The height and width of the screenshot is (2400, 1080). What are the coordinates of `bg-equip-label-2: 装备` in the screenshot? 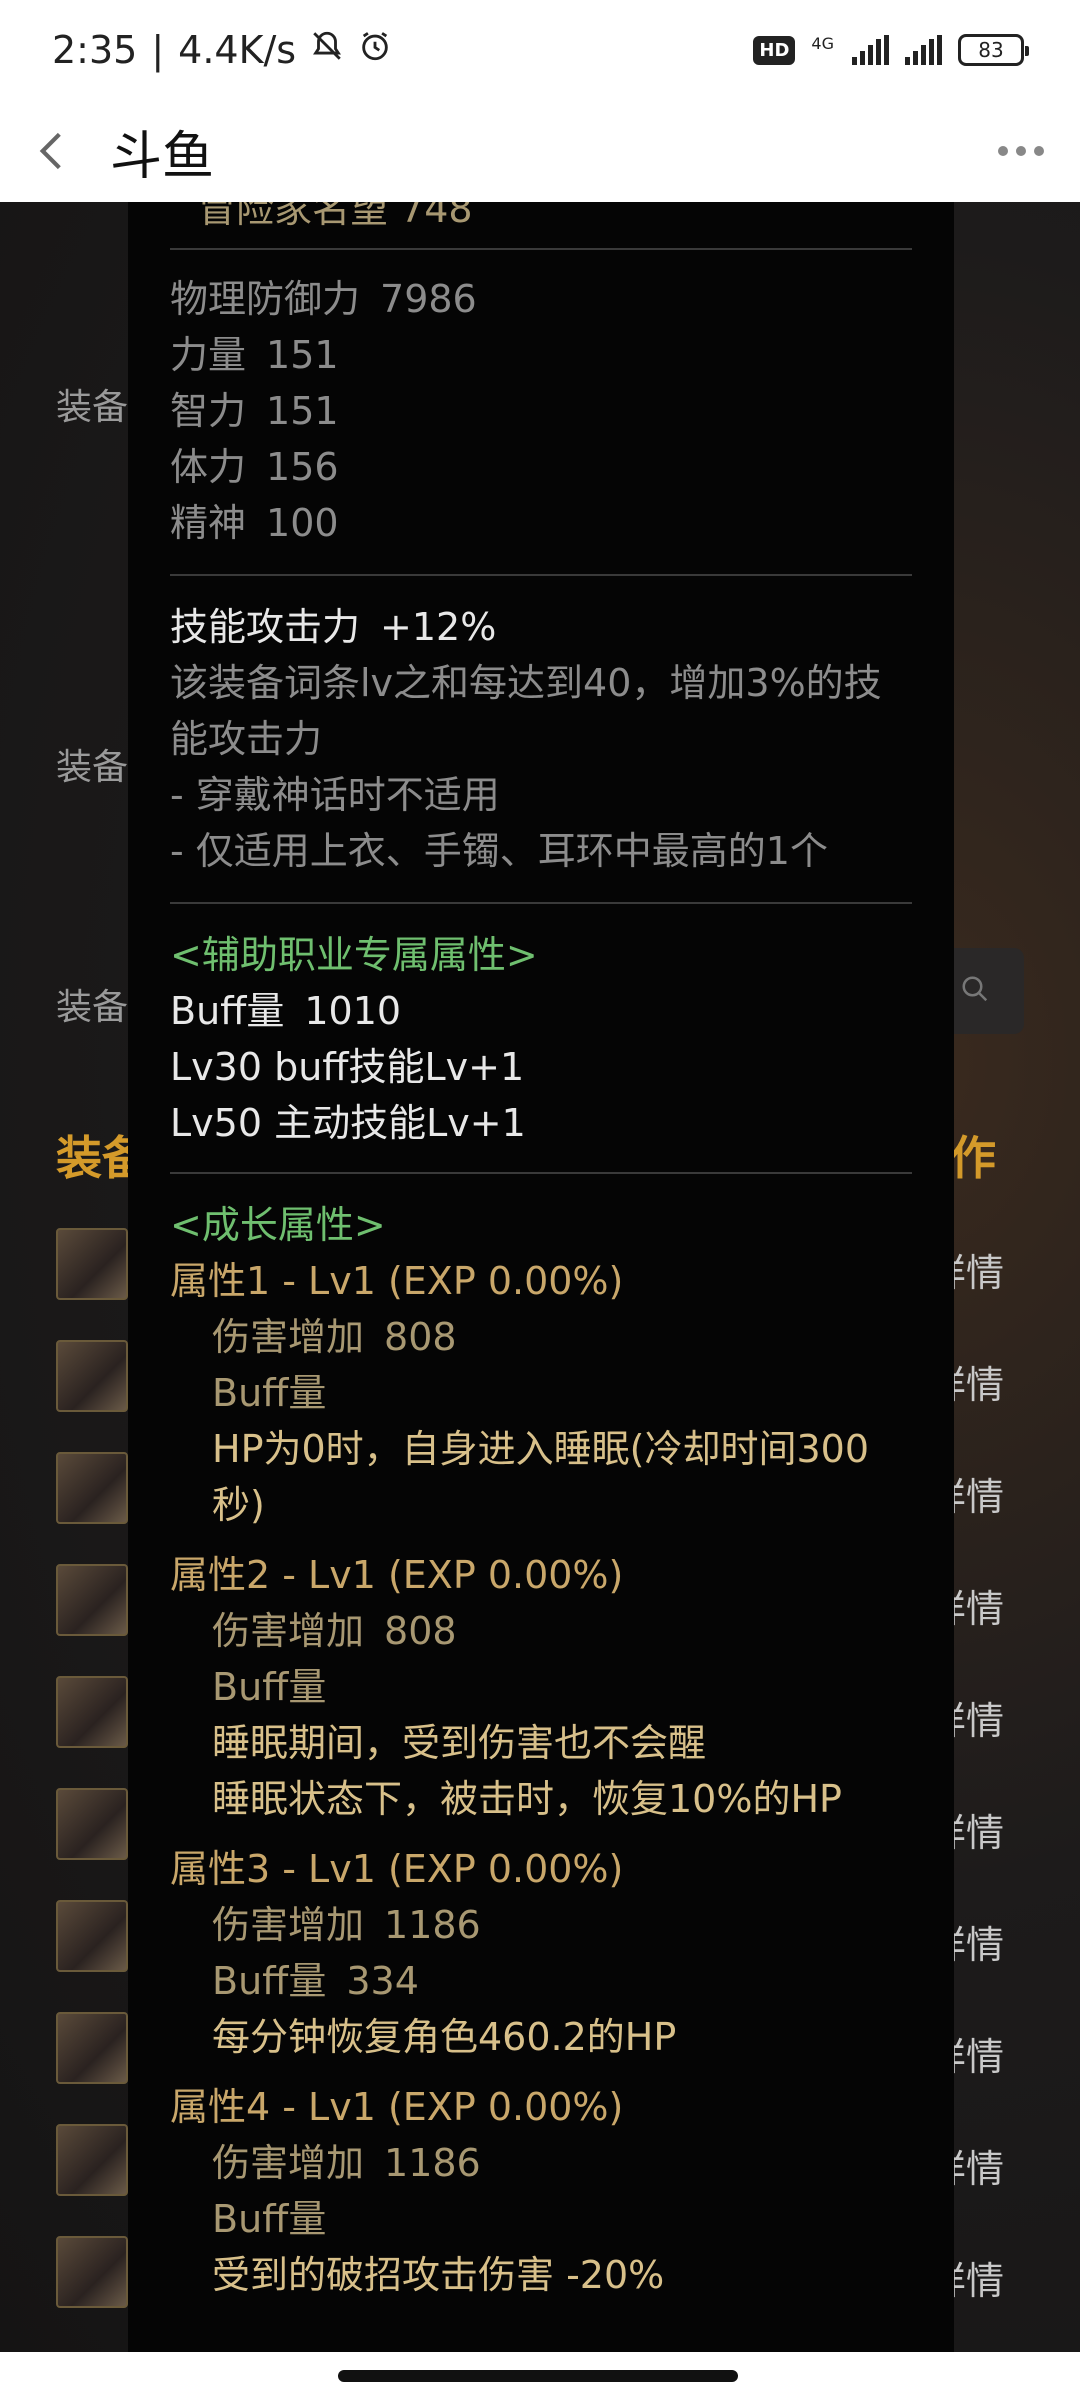 It's located at (92, 767).